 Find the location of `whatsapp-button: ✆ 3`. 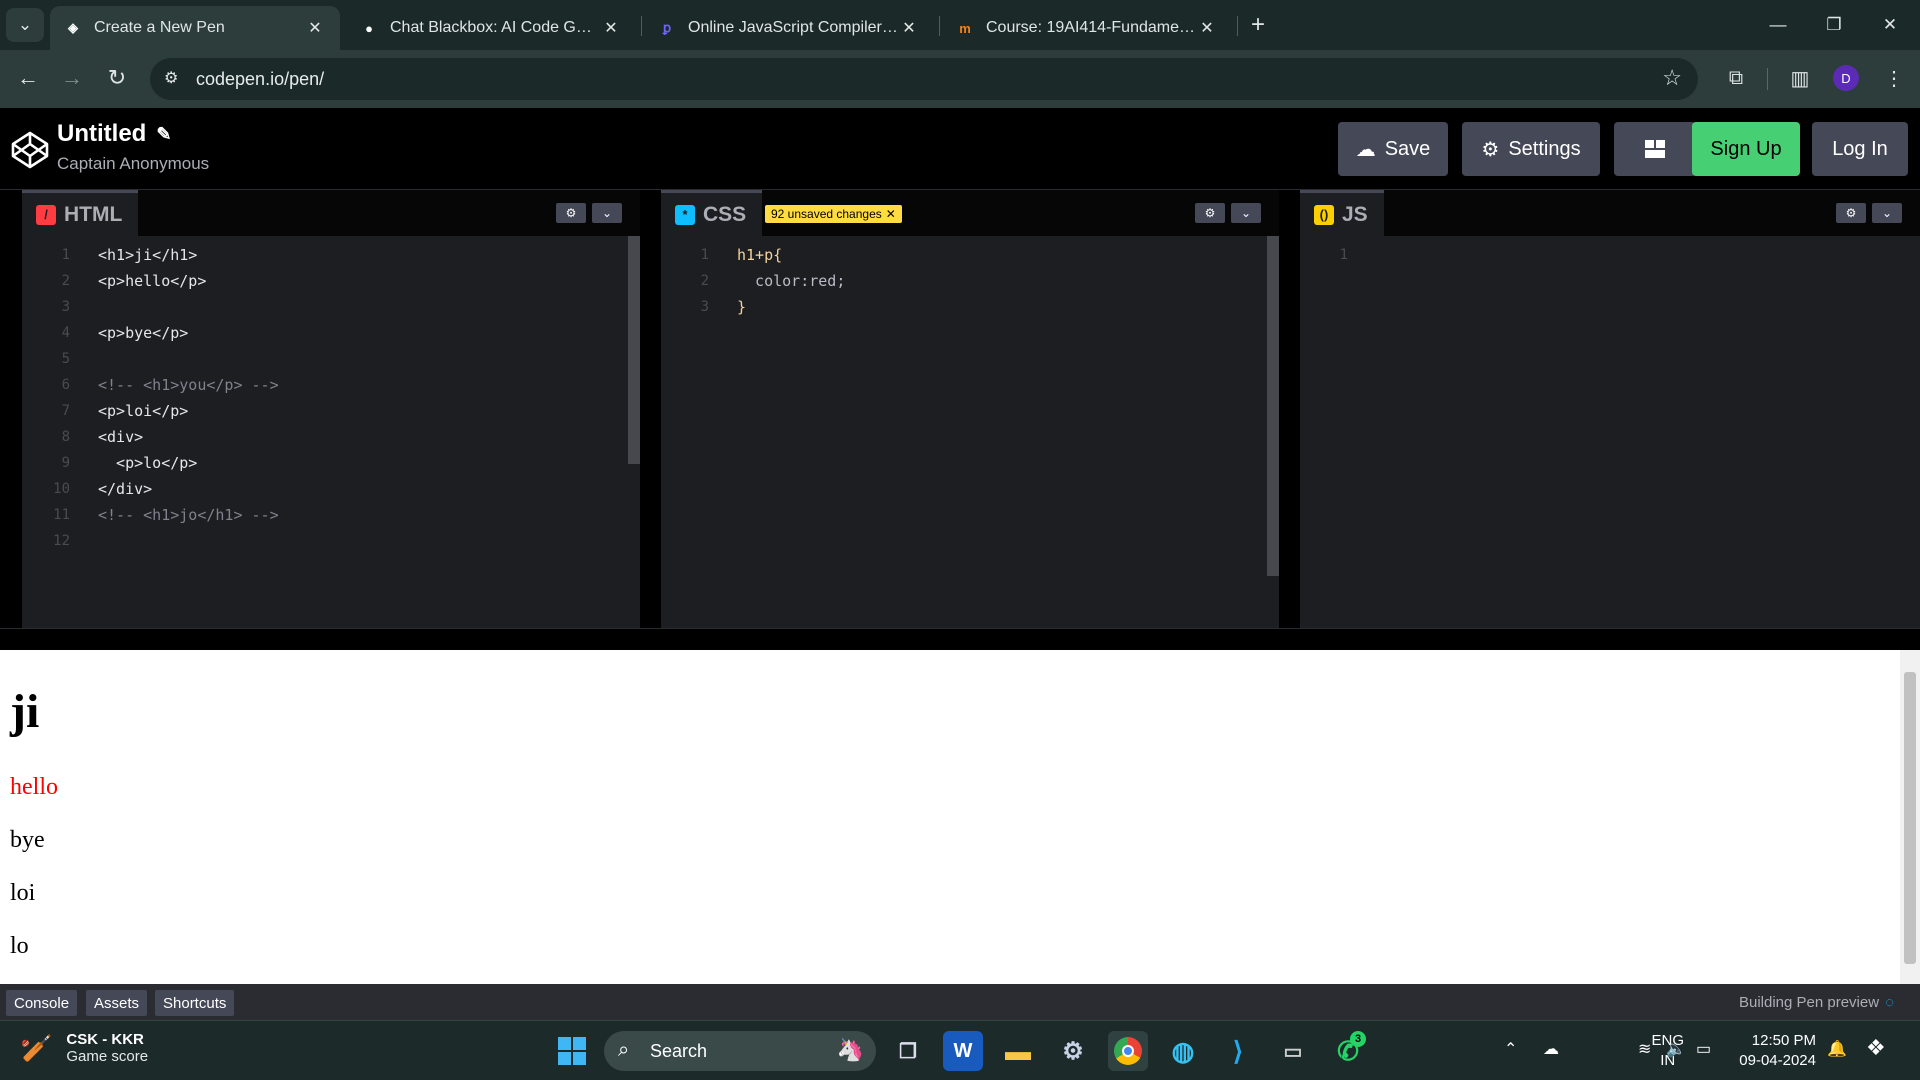

whatsapp-button: ✆ 3 is located at coordinates (1348, 1051).